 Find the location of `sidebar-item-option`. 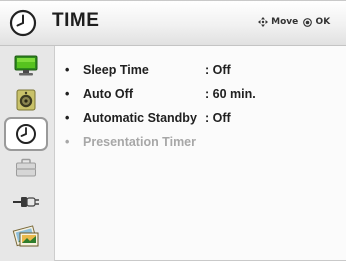

sidebar-item-option is located at coordinates (26, 202).